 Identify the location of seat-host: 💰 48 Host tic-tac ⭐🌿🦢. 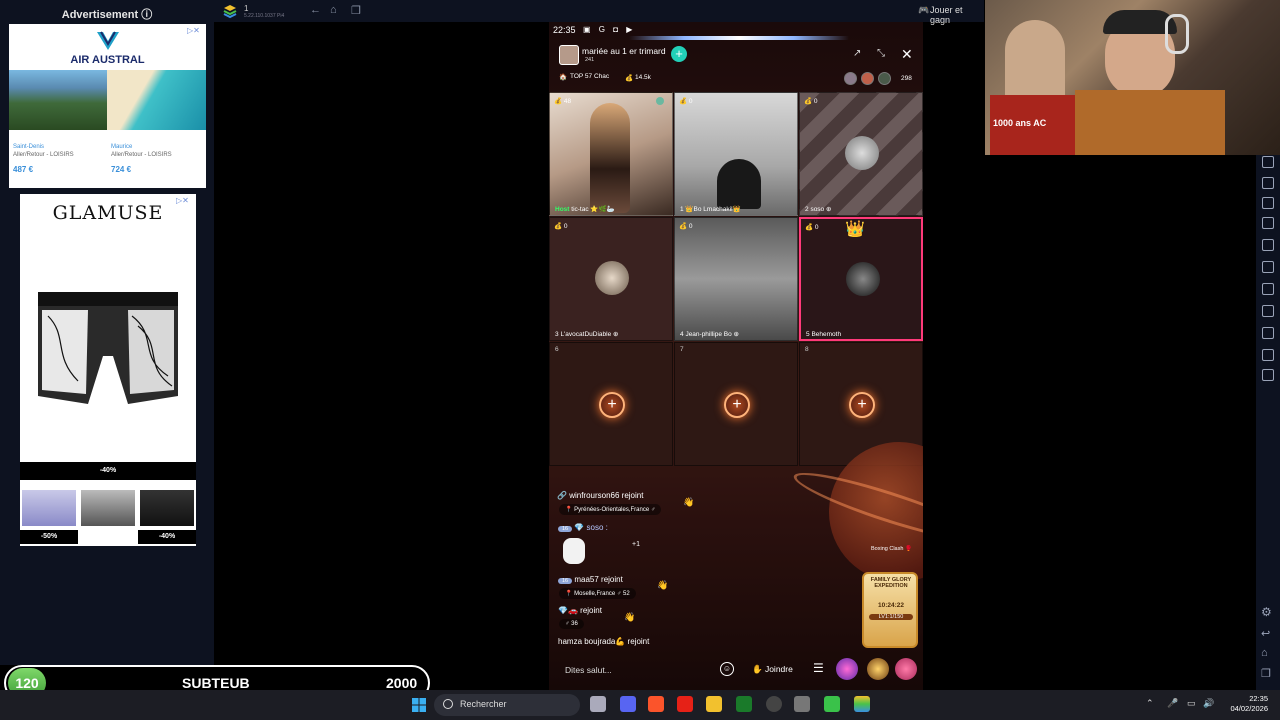
(611, 154).